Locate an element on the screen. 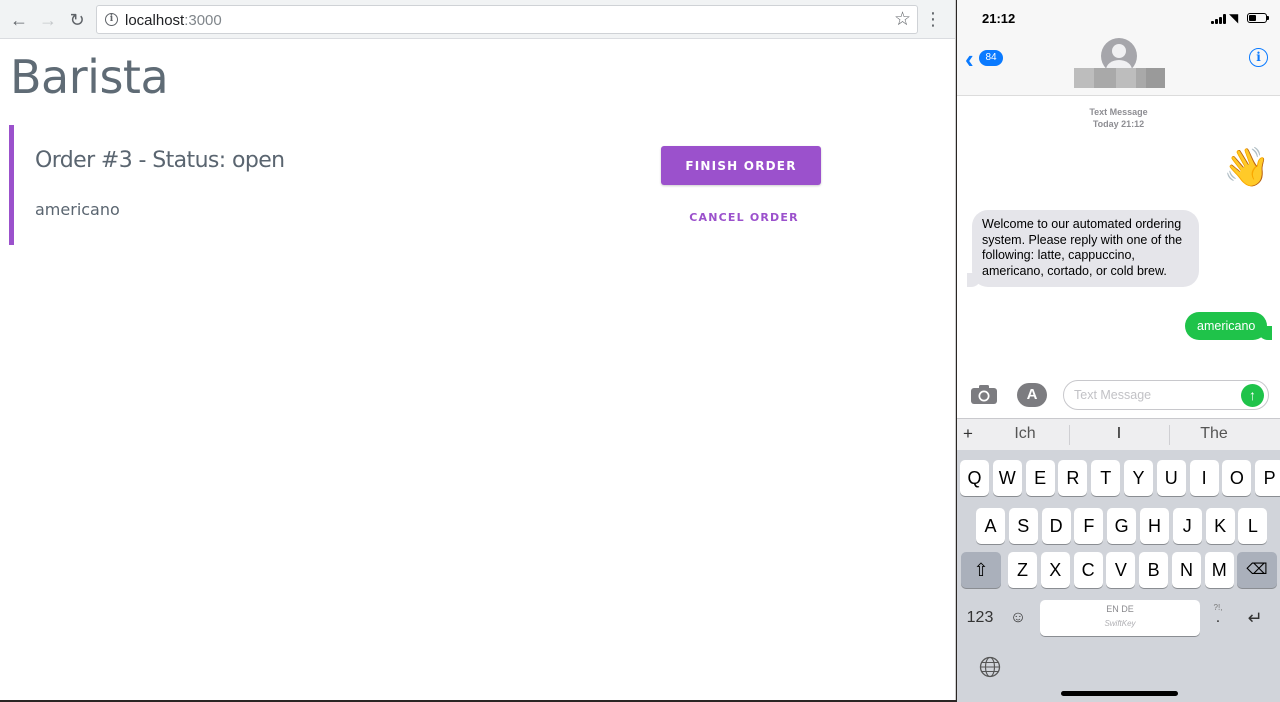 Image resolution: width=1280 pixels, height=702 pixels. key-f: F is located at coordinates (1089, 526).